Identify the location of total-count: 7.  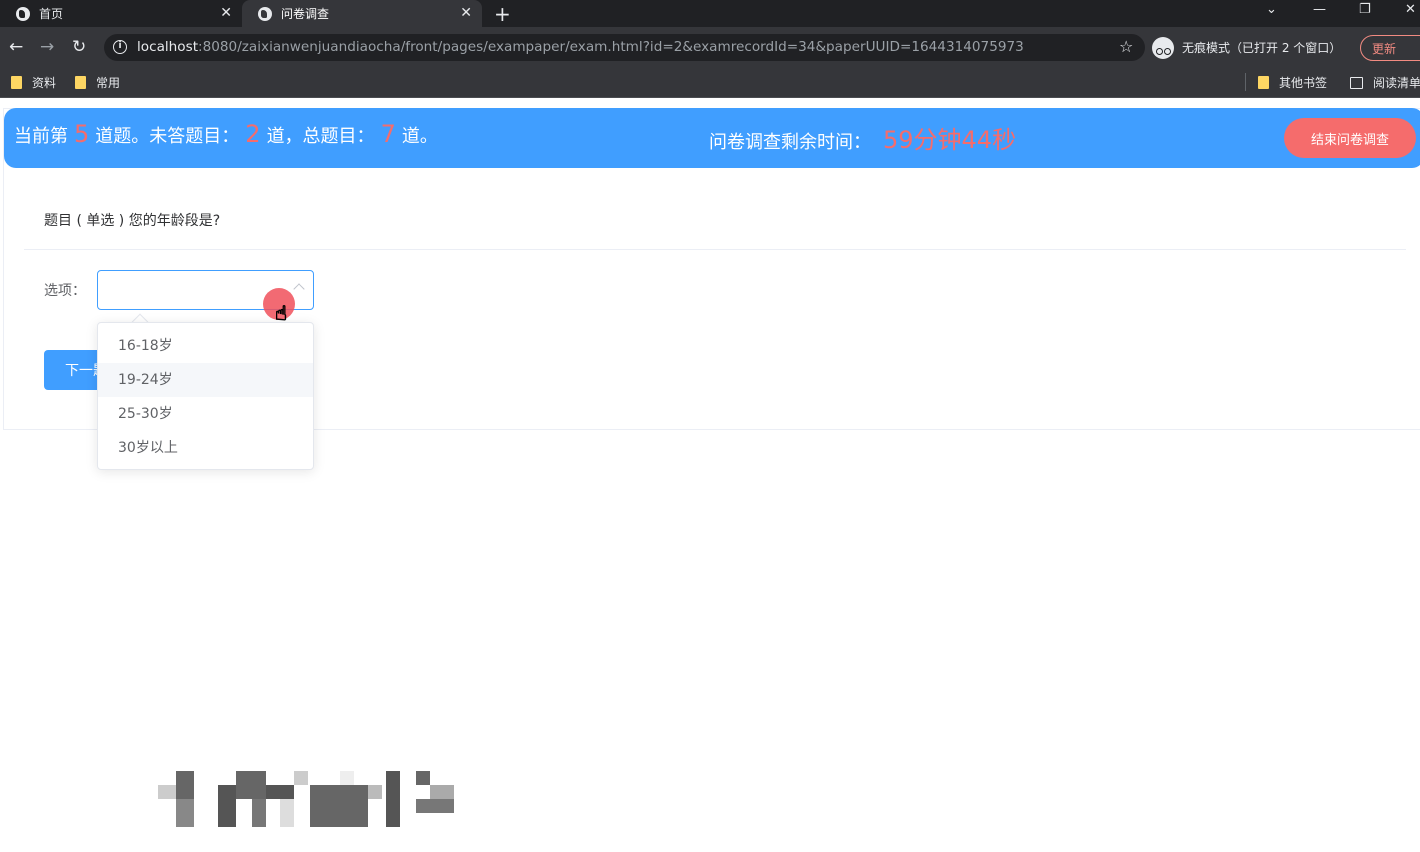
(388, 134).